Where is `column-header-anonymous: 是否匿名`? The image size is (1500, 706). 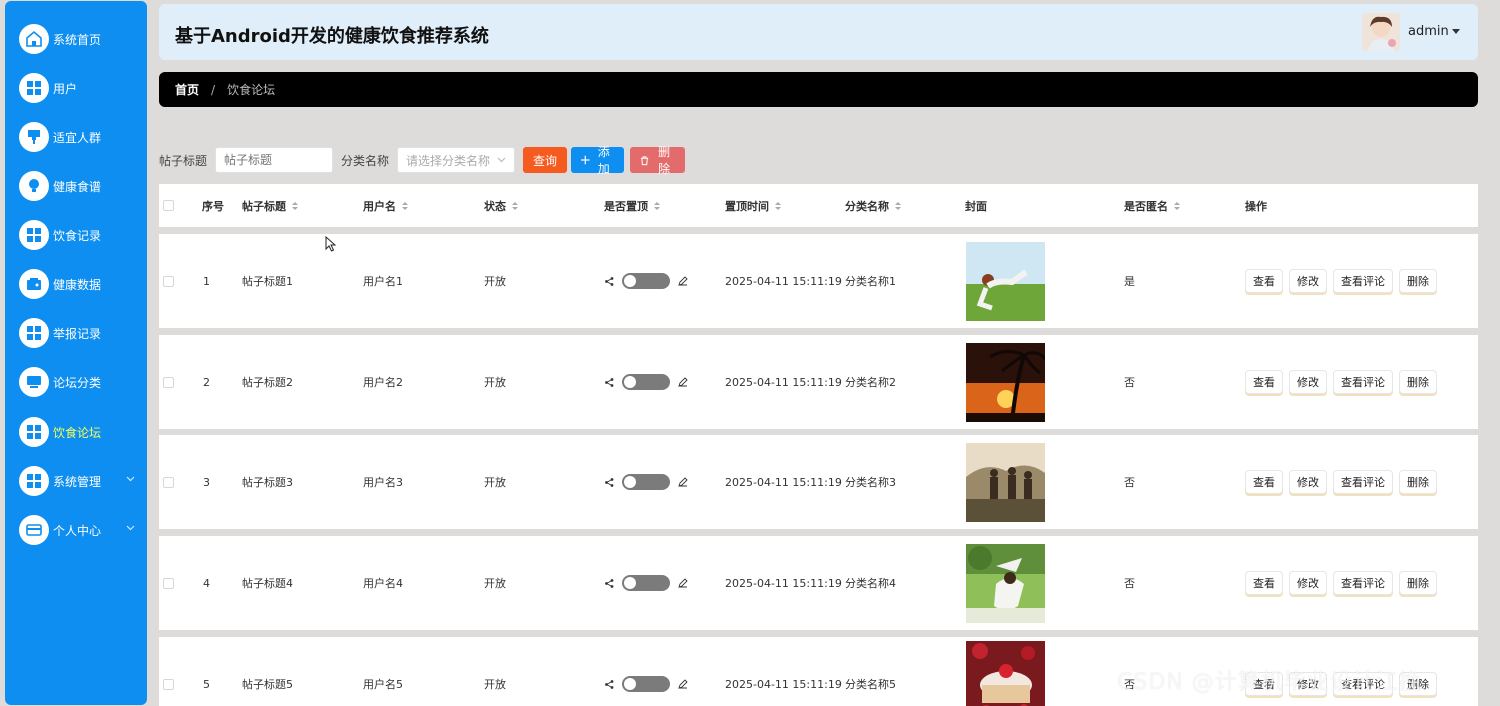 column-header-anonymous: 是否匿名 is located at coordinates (1152, 205).